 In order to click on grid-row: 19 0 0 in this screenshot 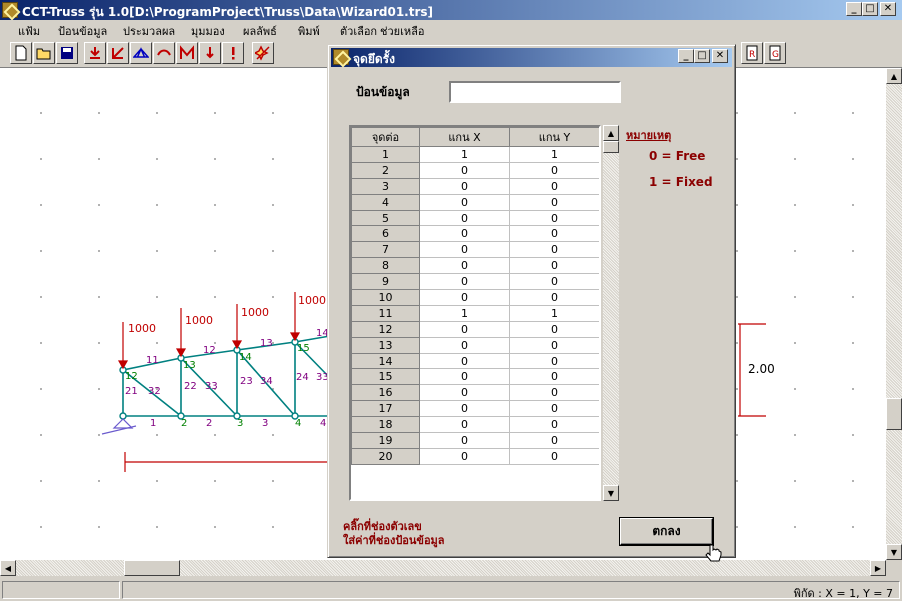, I will do `click(475, 440)`.